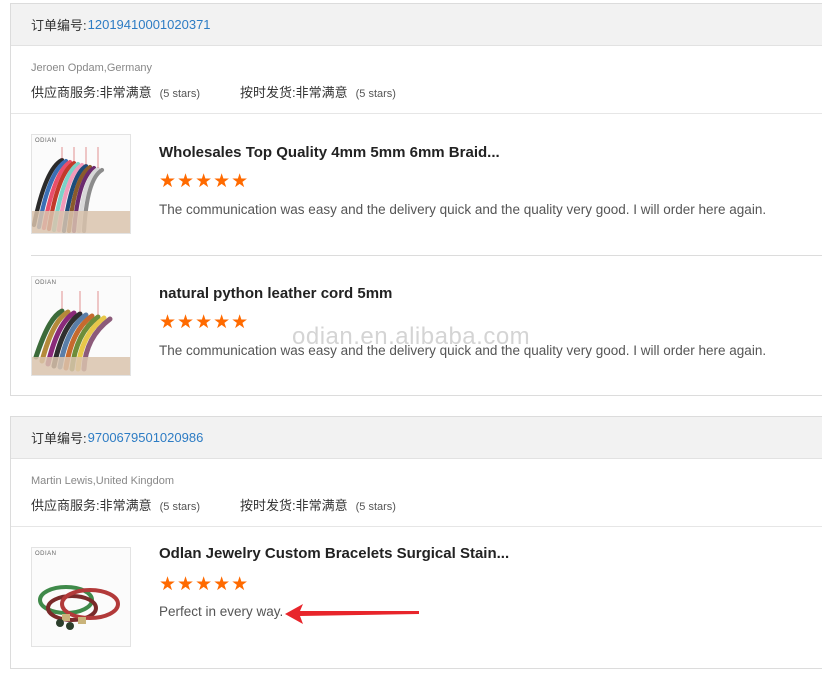  I want to click on buyer-name: Jeroen Opdam,Germany, so click(92, 68).